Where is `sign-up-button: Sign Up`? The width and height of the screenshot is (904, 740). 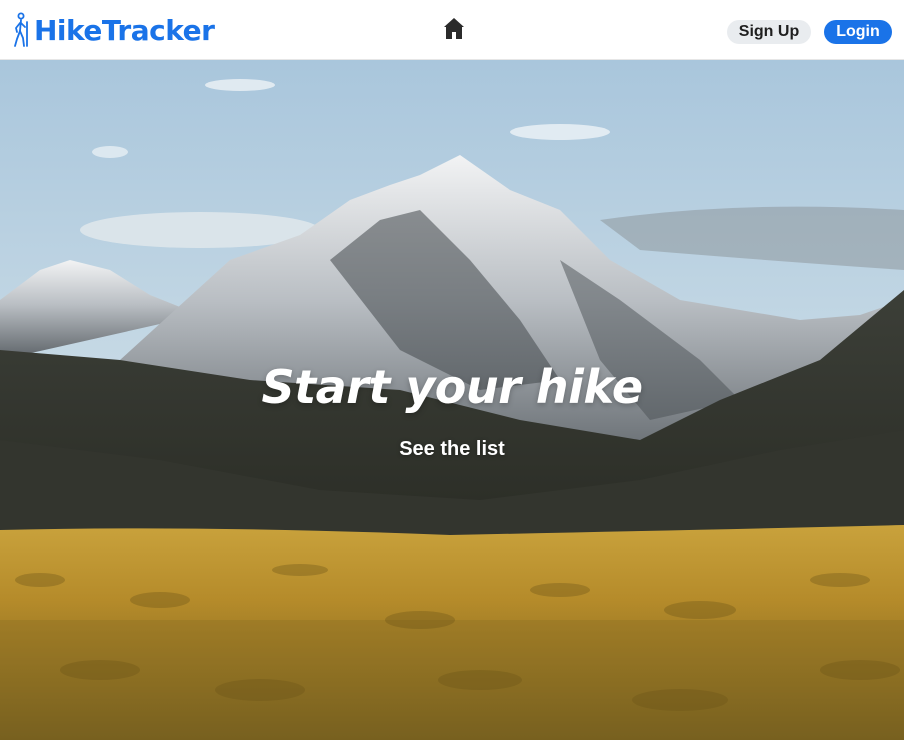
sign-up-button: Sign Up is located at coordinates (769, 32).